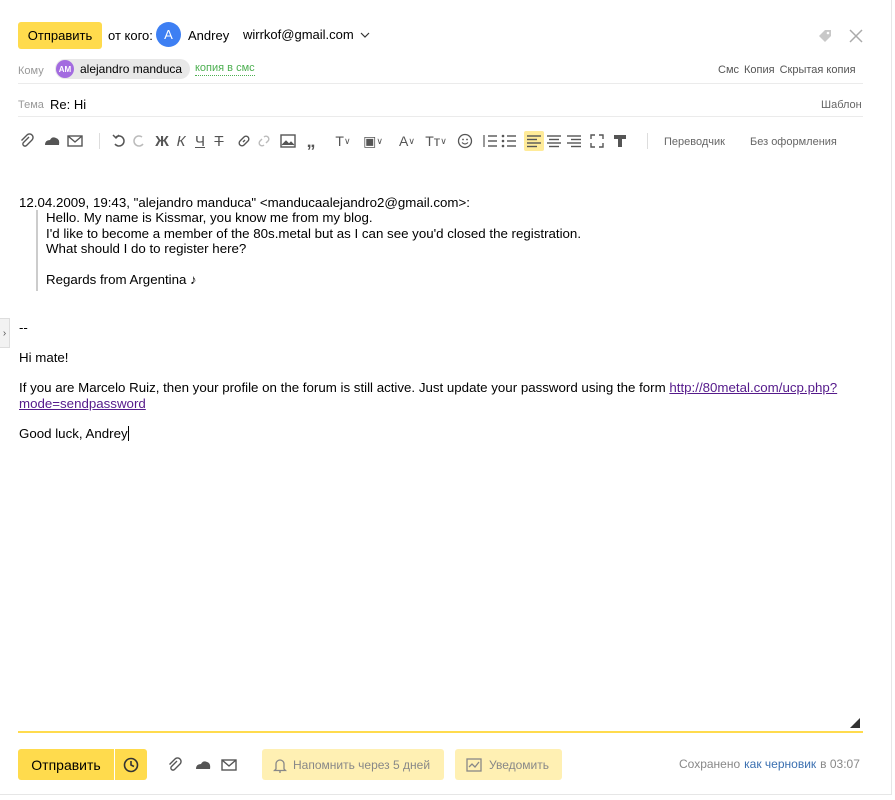  I want to click on clear-format-icon, so click(620, 141).